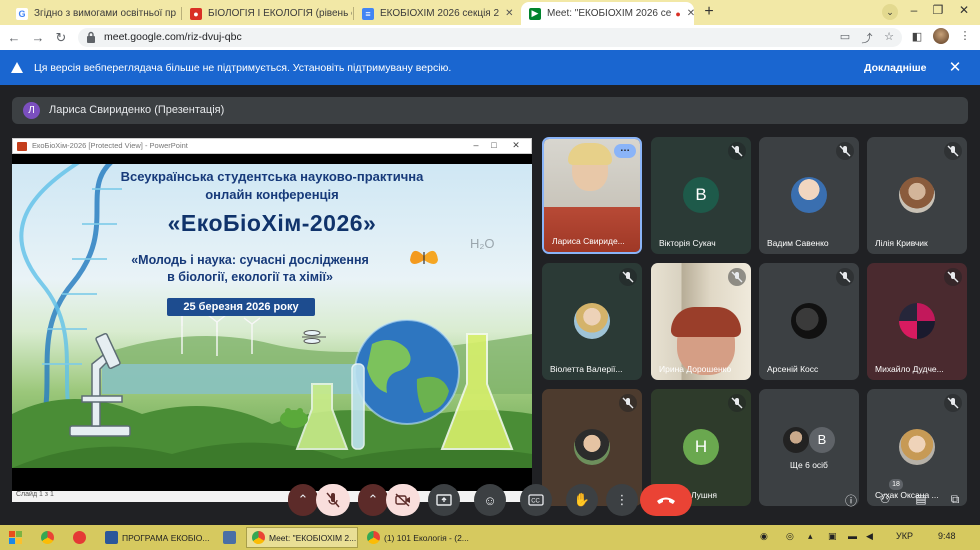 The height and width of the screenshot is (550, 980). Describe the element at coordinates (889, 36) in the screenshot. I see `bookmark-star-icon: ☆` at that location.